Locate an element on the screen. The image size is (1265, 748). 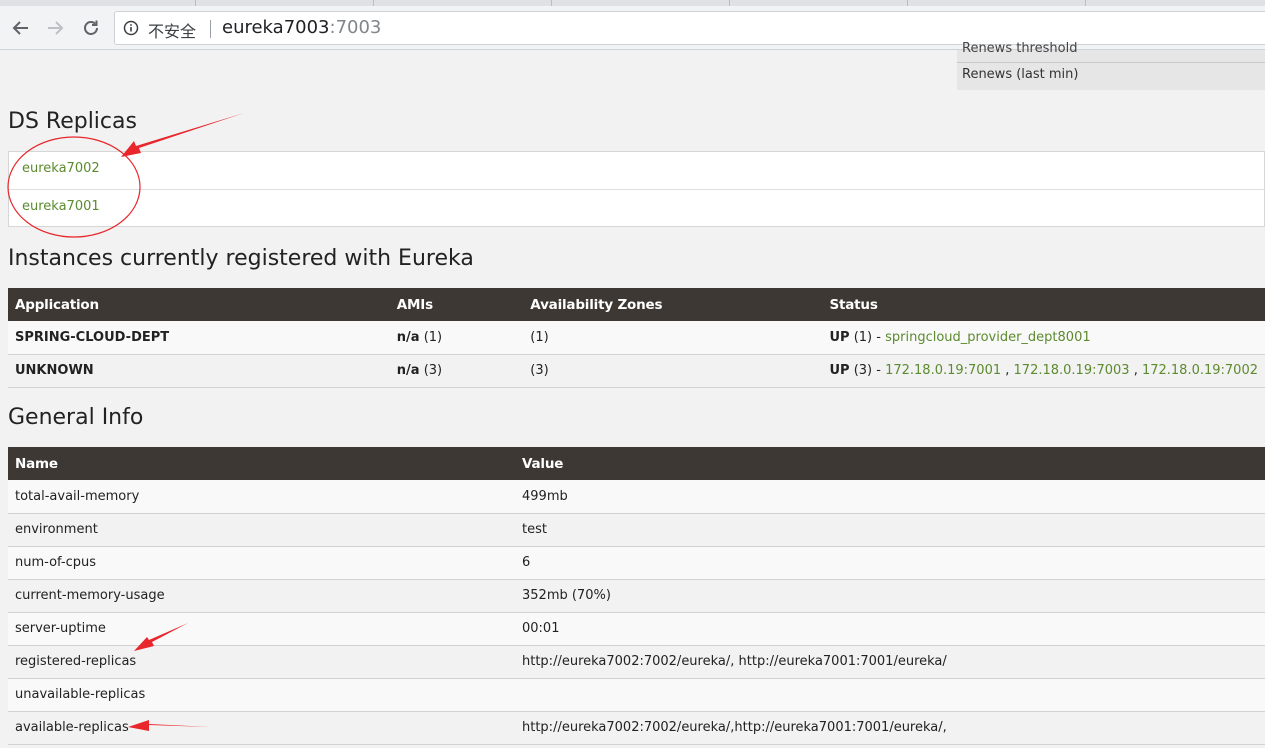
url-port: :7003 is located at coordinates (355, 27).